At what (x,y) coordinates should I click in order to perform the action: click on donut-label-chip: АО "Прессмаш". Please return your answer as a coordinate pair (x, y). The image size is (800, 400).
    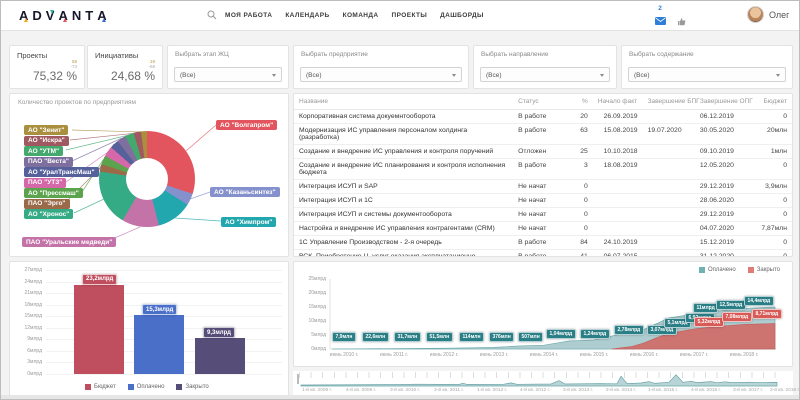
    Looking at the image, I should click on (53, 193).